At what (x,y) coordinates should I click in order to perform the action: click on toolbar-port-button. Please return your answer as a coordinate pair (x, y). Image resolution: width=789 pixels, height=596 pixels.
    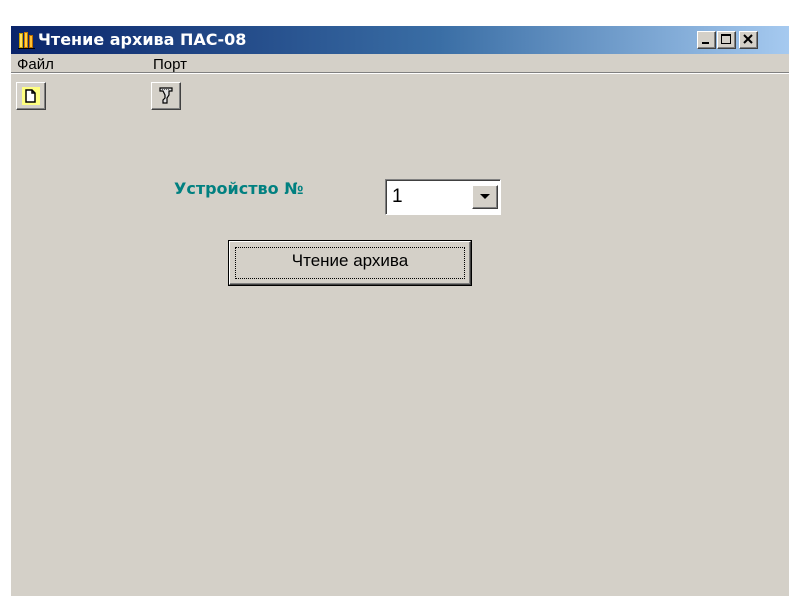
    Looking at the image, I should click on (166, 96).